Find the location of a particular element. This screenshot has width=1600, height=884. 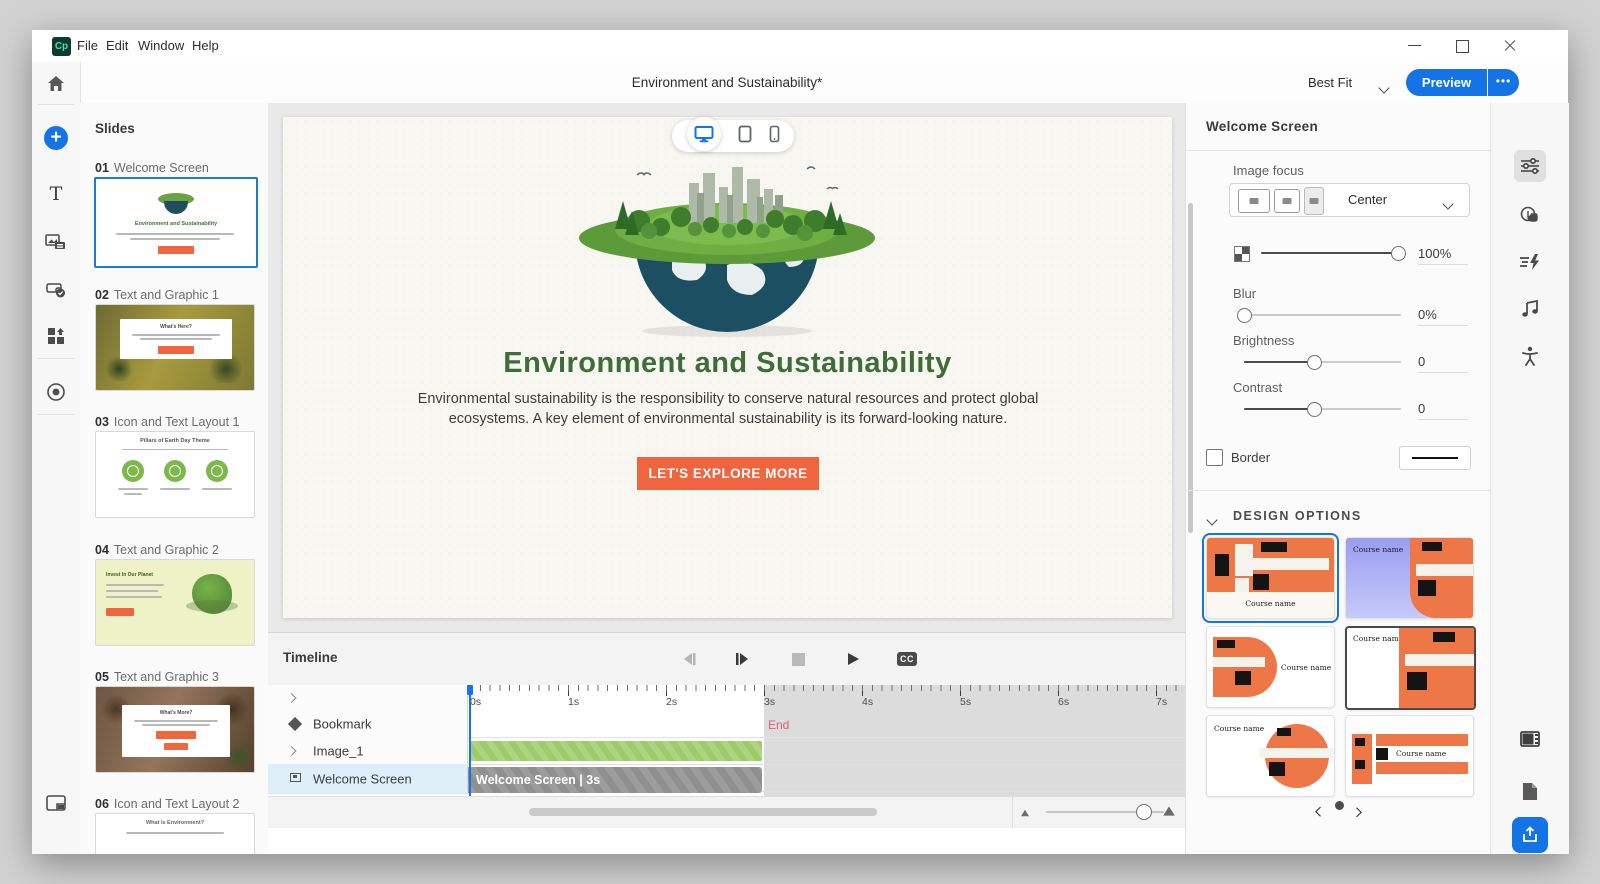

focus-value: Center is located at coordinates (1367, 200).